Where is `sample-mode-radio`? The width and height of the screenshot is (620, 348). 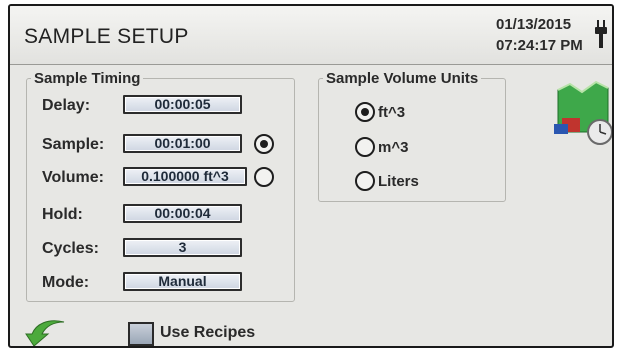 sample-mode-radio is located at coordinates (264, 144).